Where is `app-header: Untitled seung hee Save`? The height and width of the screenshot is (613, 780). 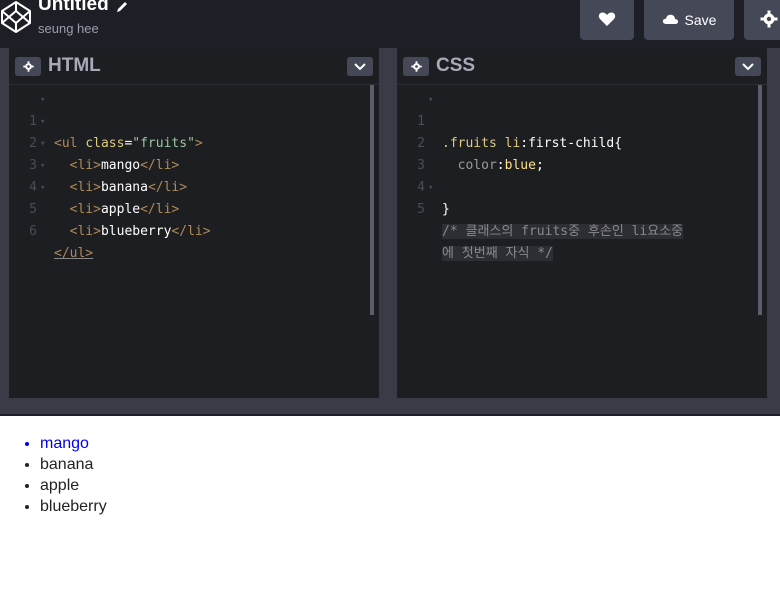 app-header: Untitled seung hee Save is located at coordinates (390, 24).